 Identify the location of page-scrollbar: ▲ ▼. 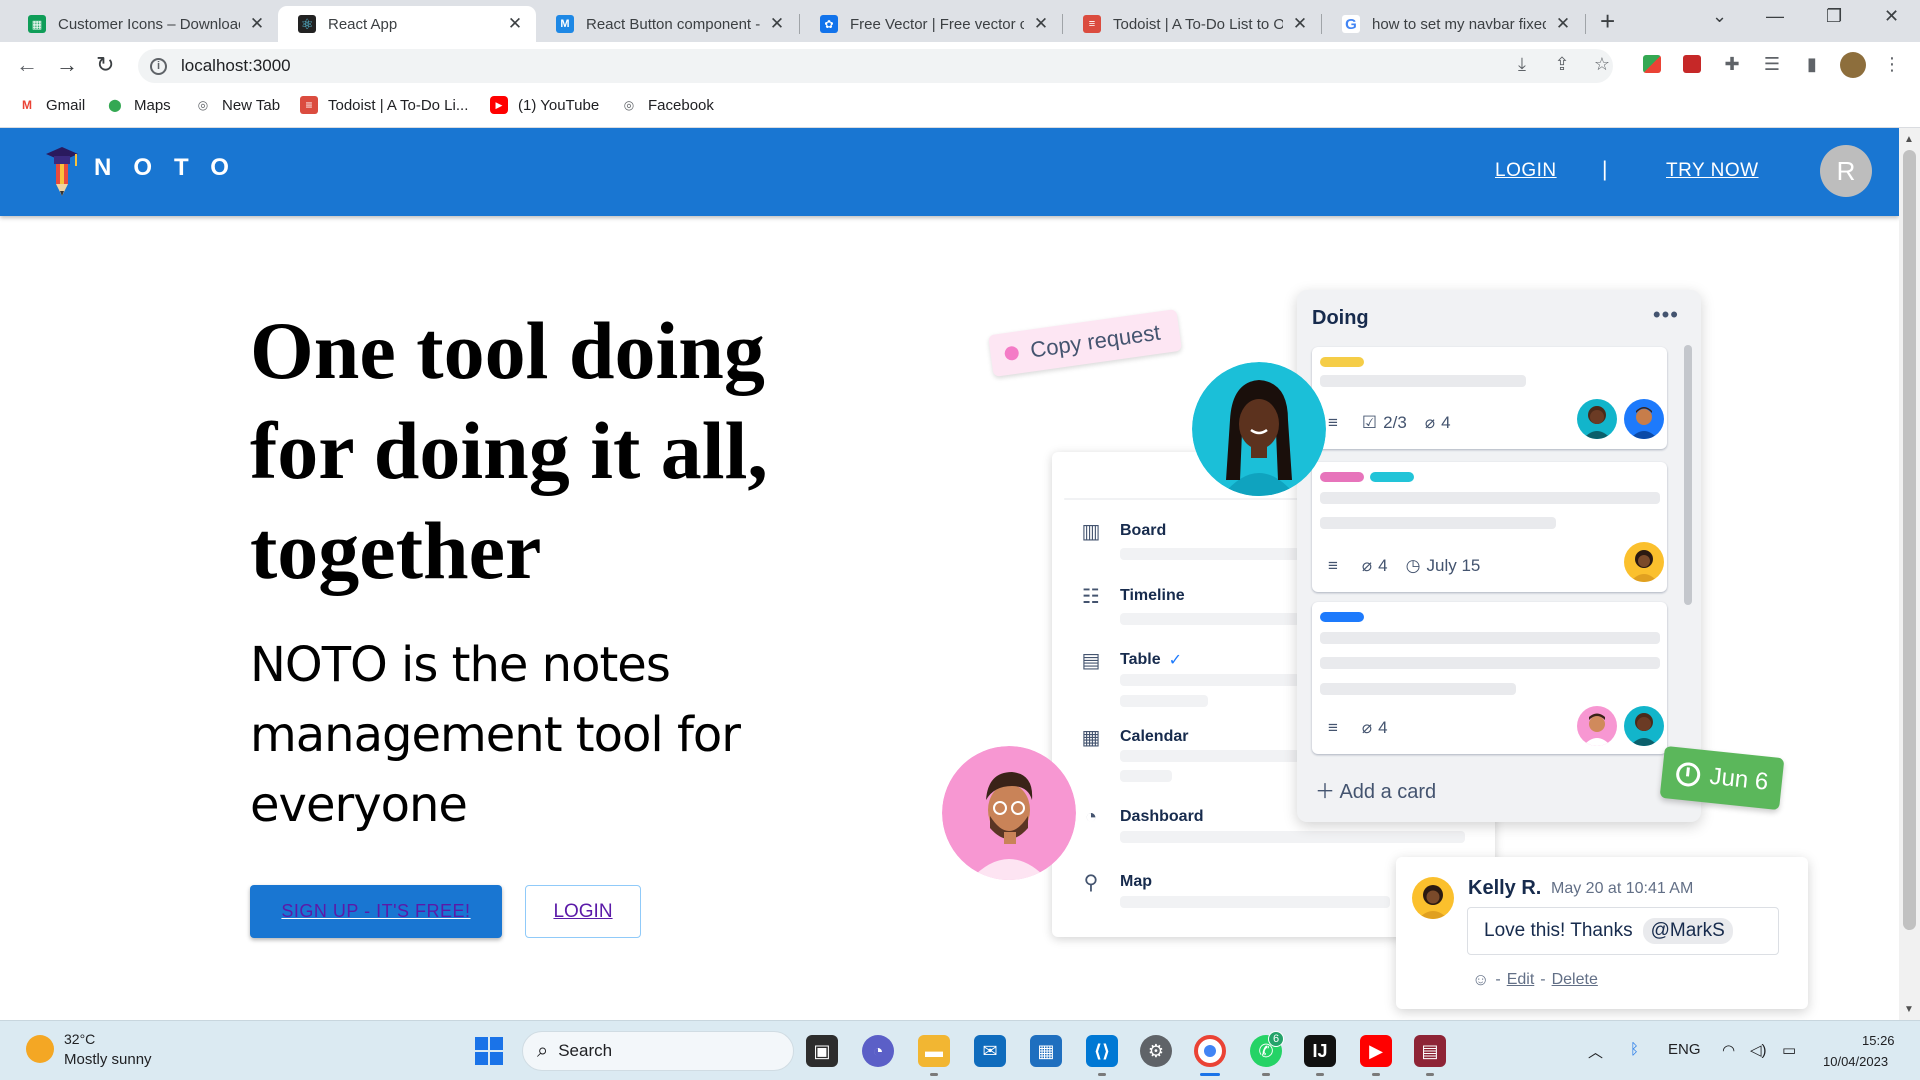
(1909, 574).